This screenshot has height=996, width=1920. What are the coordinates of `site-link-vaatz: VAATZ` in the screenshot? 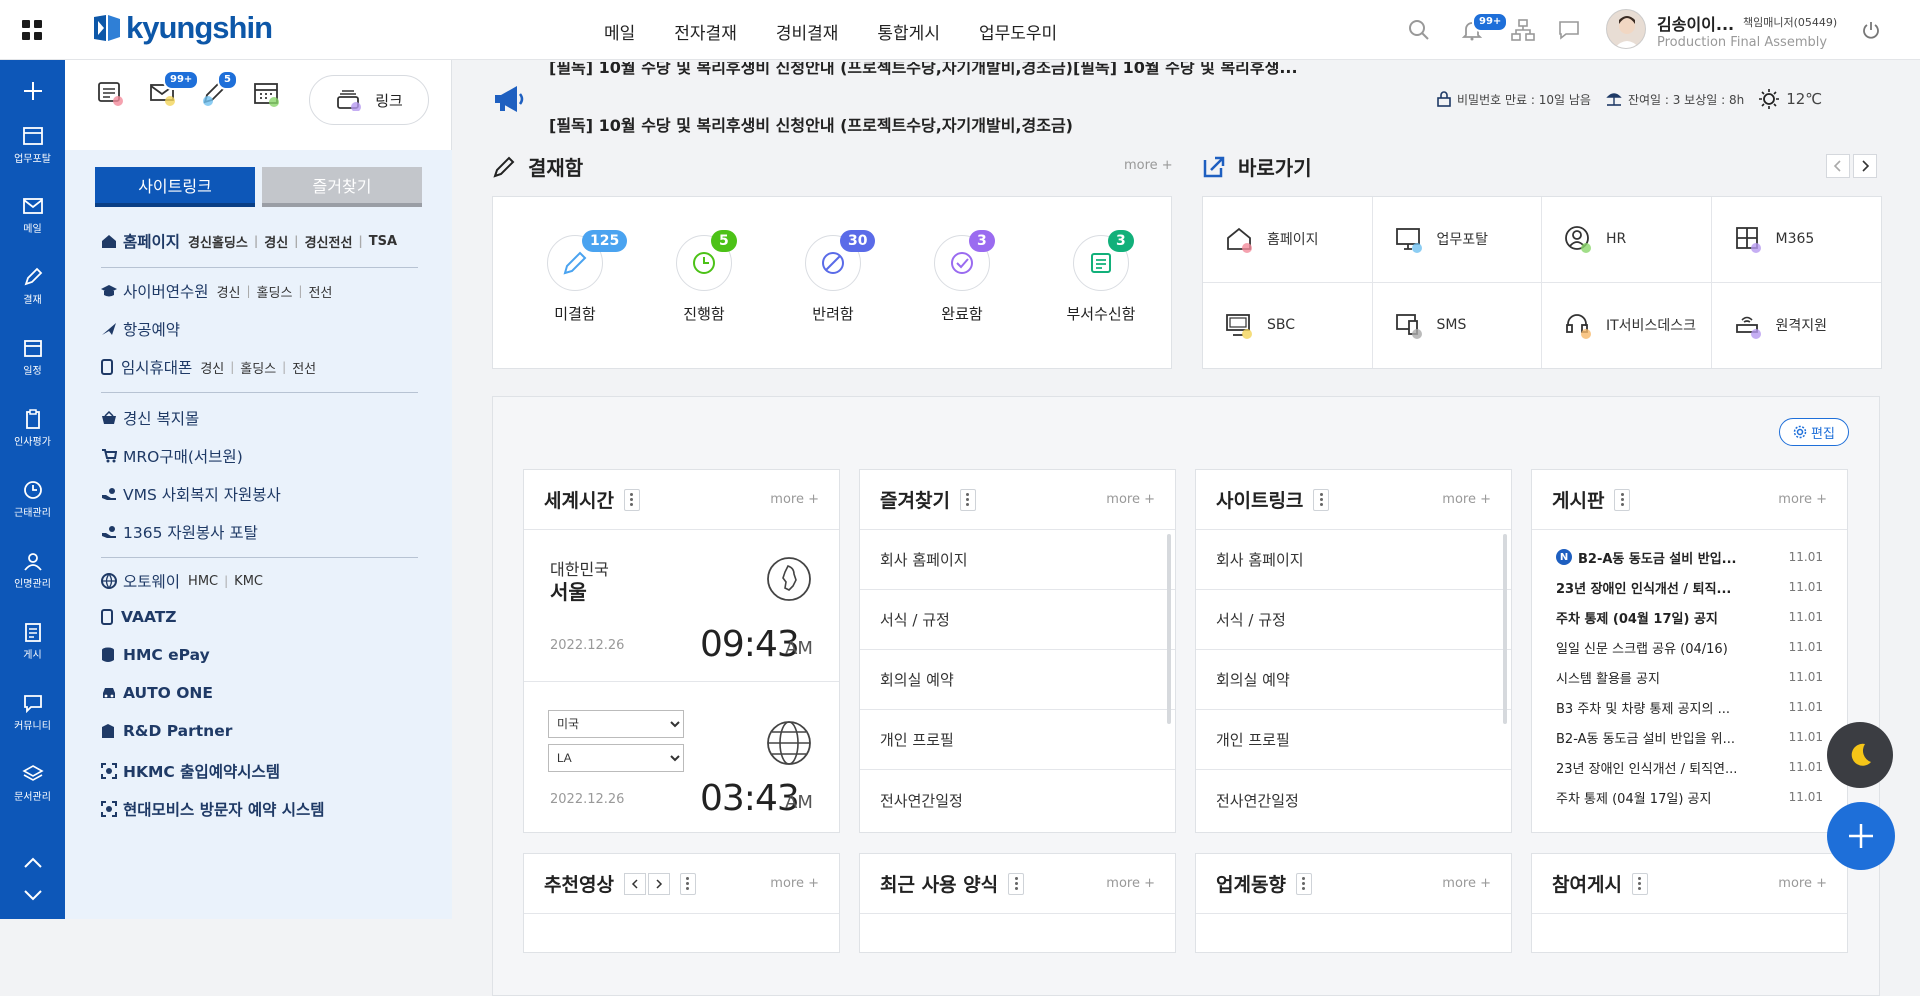 It's located at (139, 617).